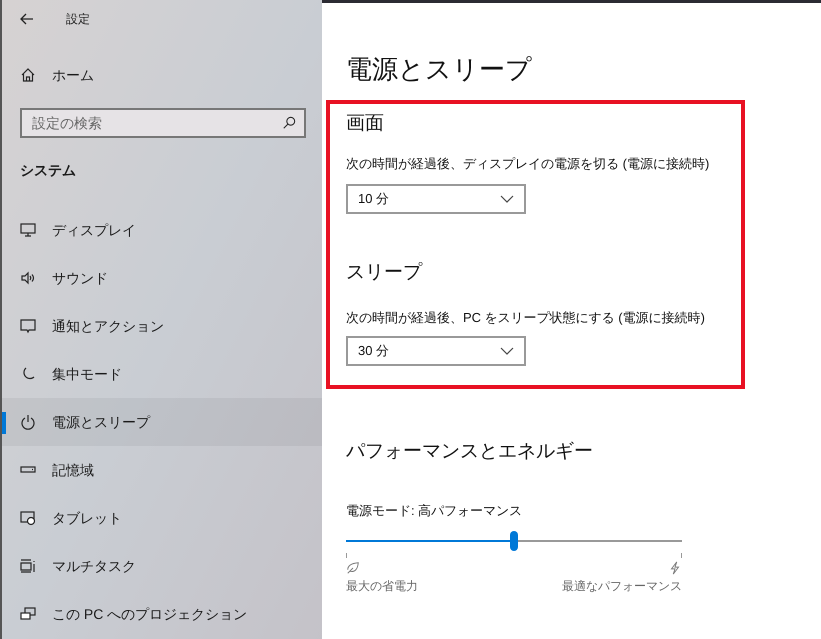 The image size is (821, 639). I want to click on lightning-icon, so click(675, 568).